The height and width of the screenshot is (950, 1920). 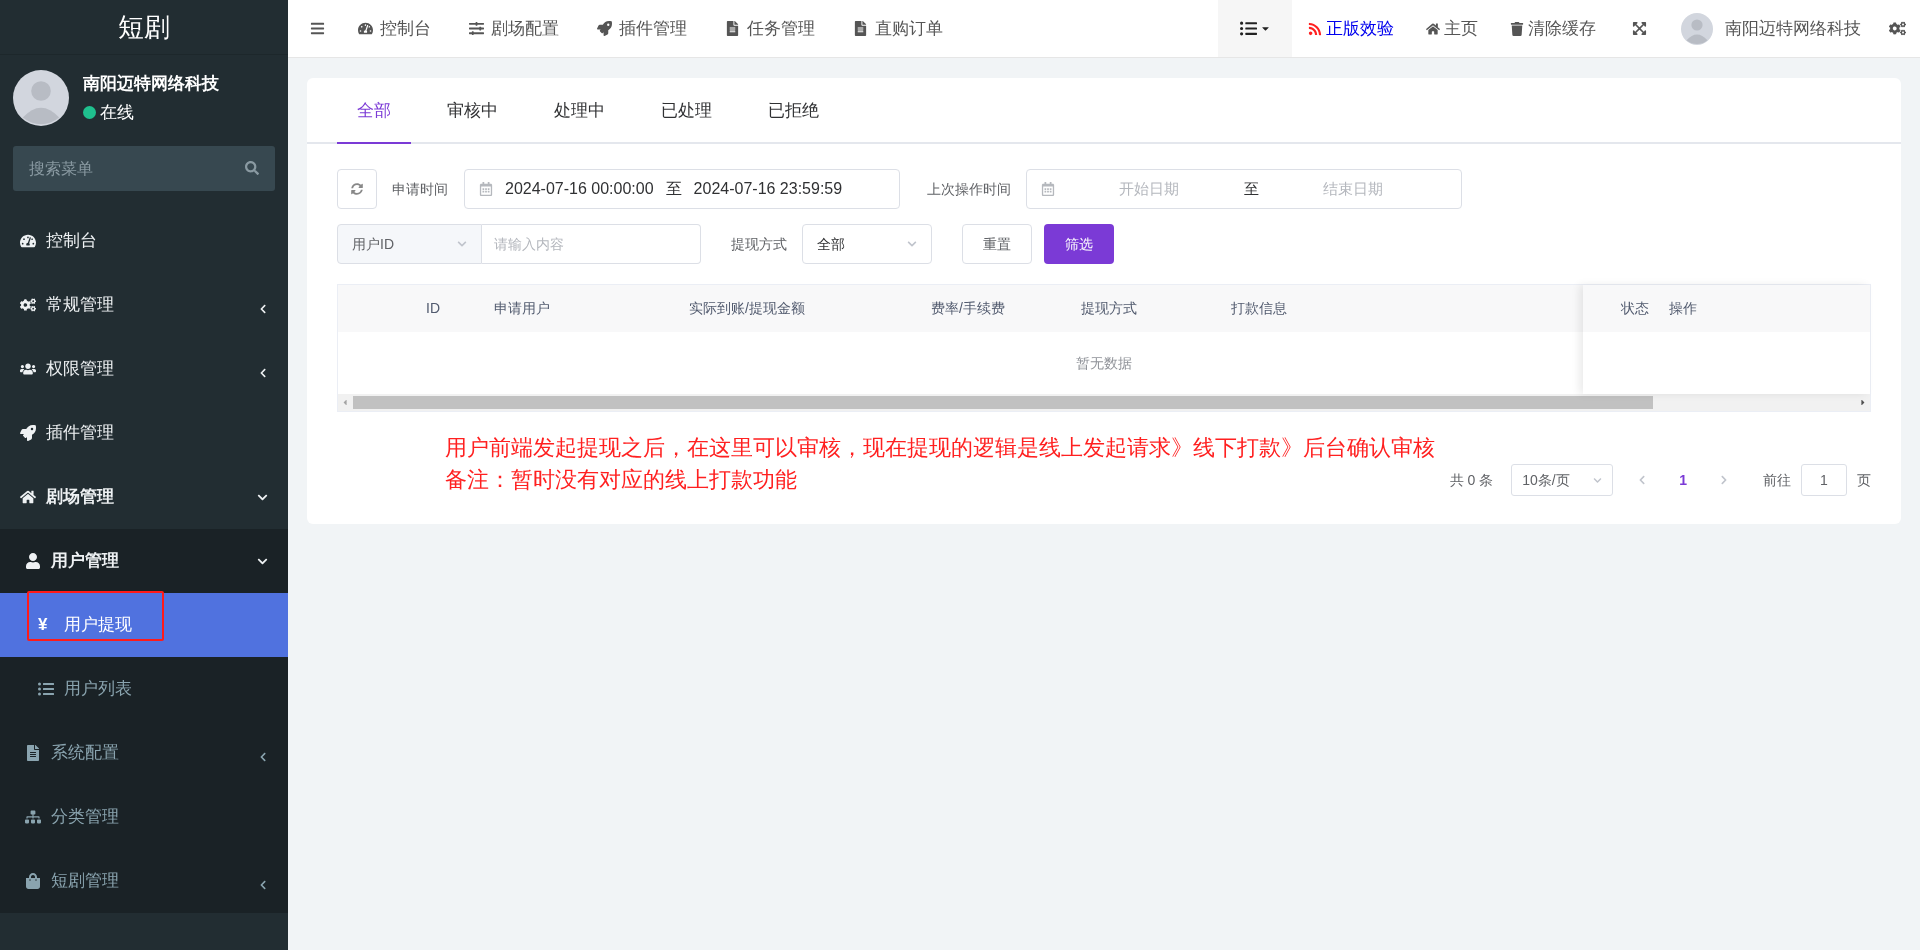 I want to click on yen-glyph: ¥, so click(x=43, y=625).